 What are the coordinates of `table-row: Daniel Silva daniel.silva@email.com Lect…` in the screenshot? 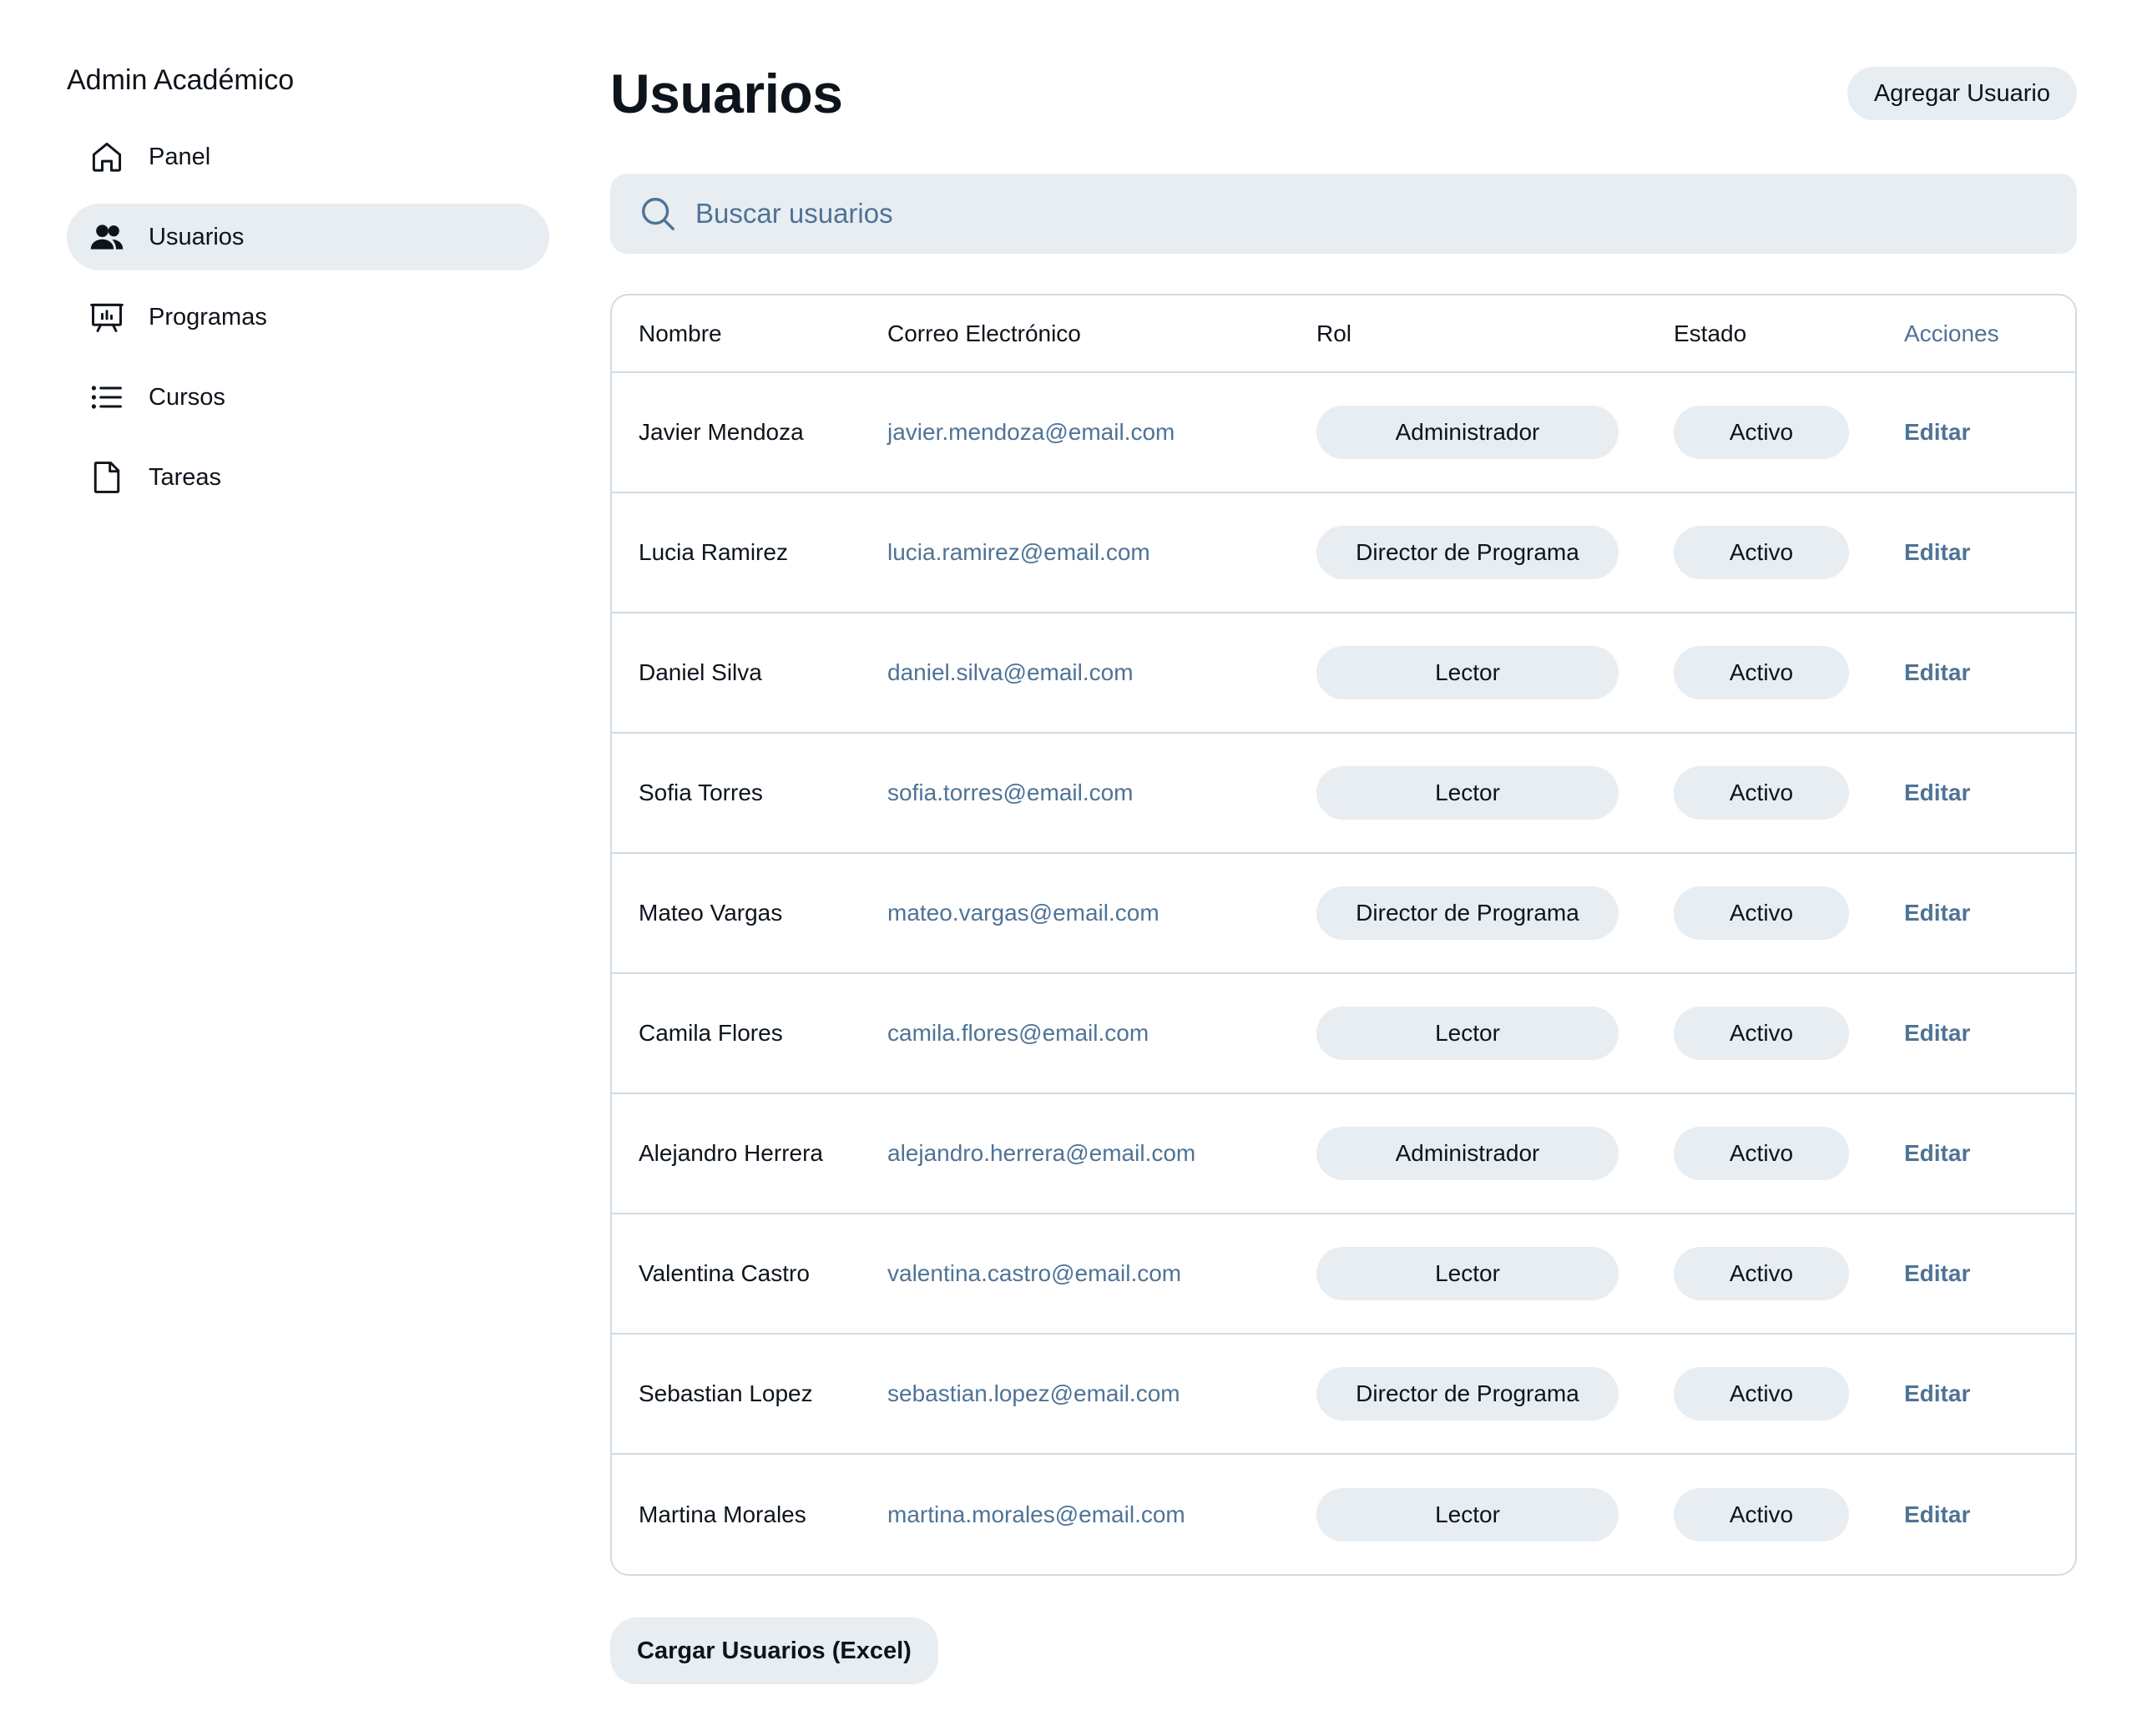 It's located at (1343, 672).